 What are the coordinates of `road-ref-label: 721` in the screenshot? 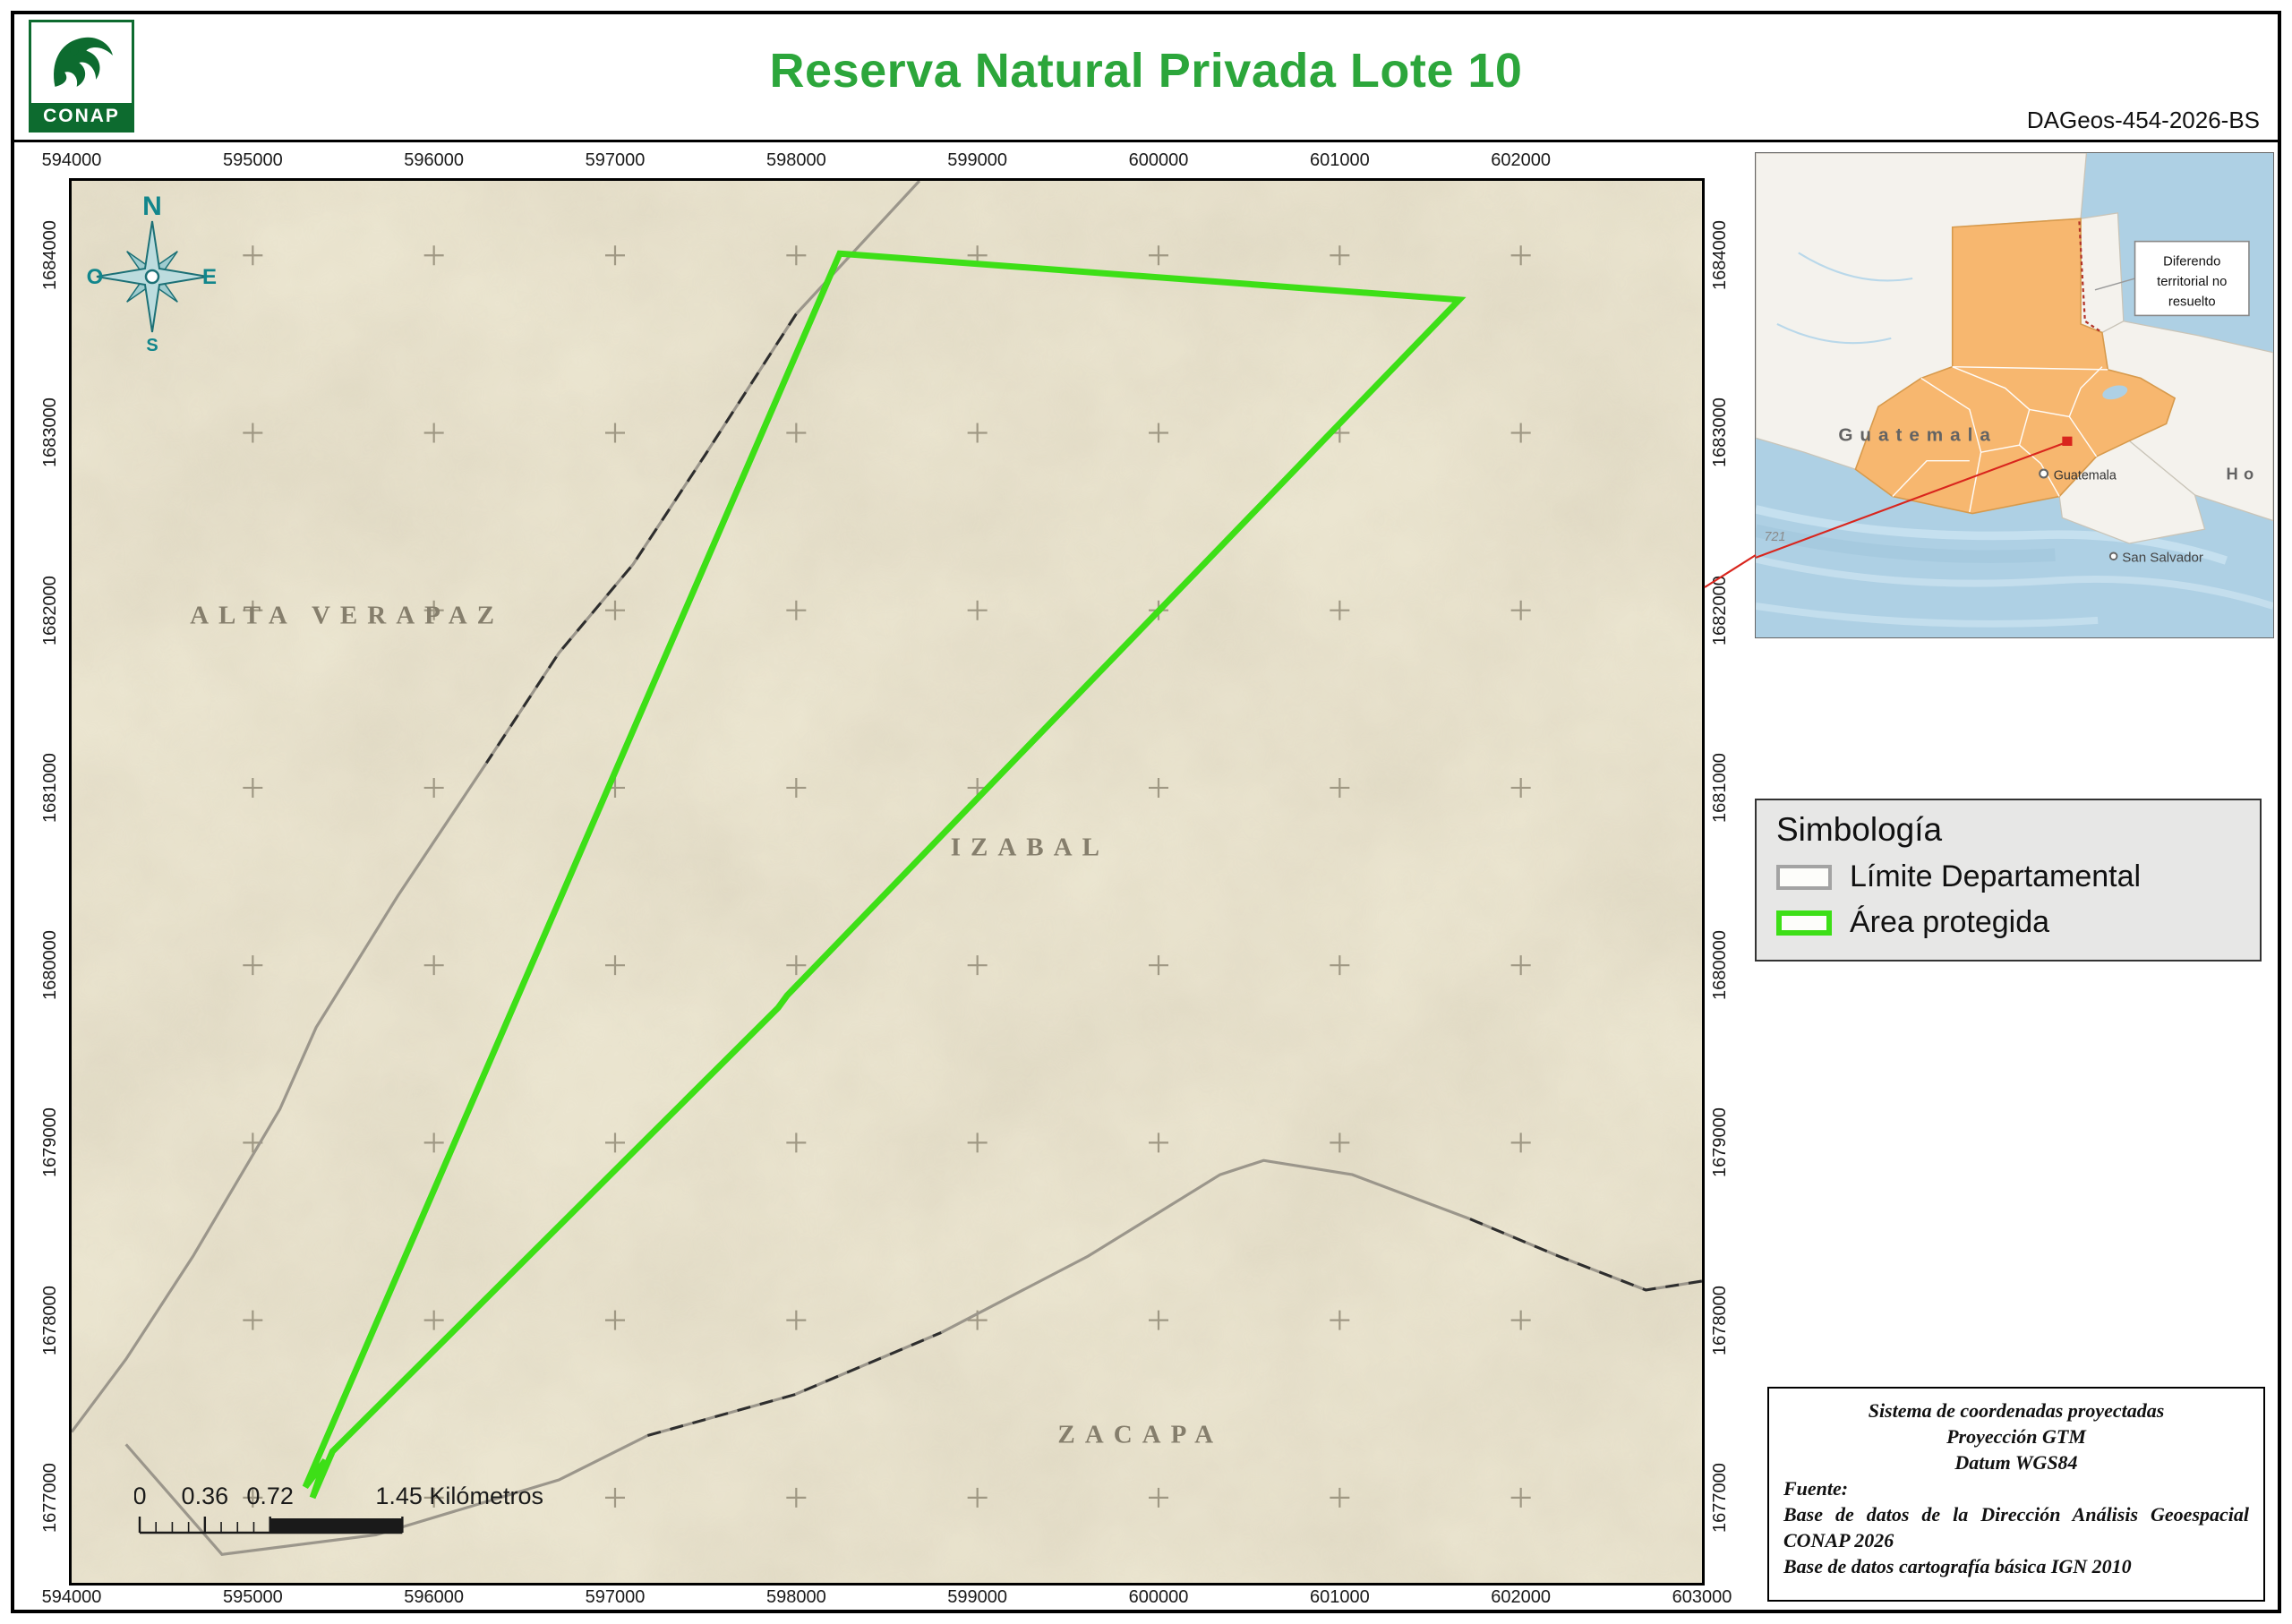 It's located at (1775, 537).